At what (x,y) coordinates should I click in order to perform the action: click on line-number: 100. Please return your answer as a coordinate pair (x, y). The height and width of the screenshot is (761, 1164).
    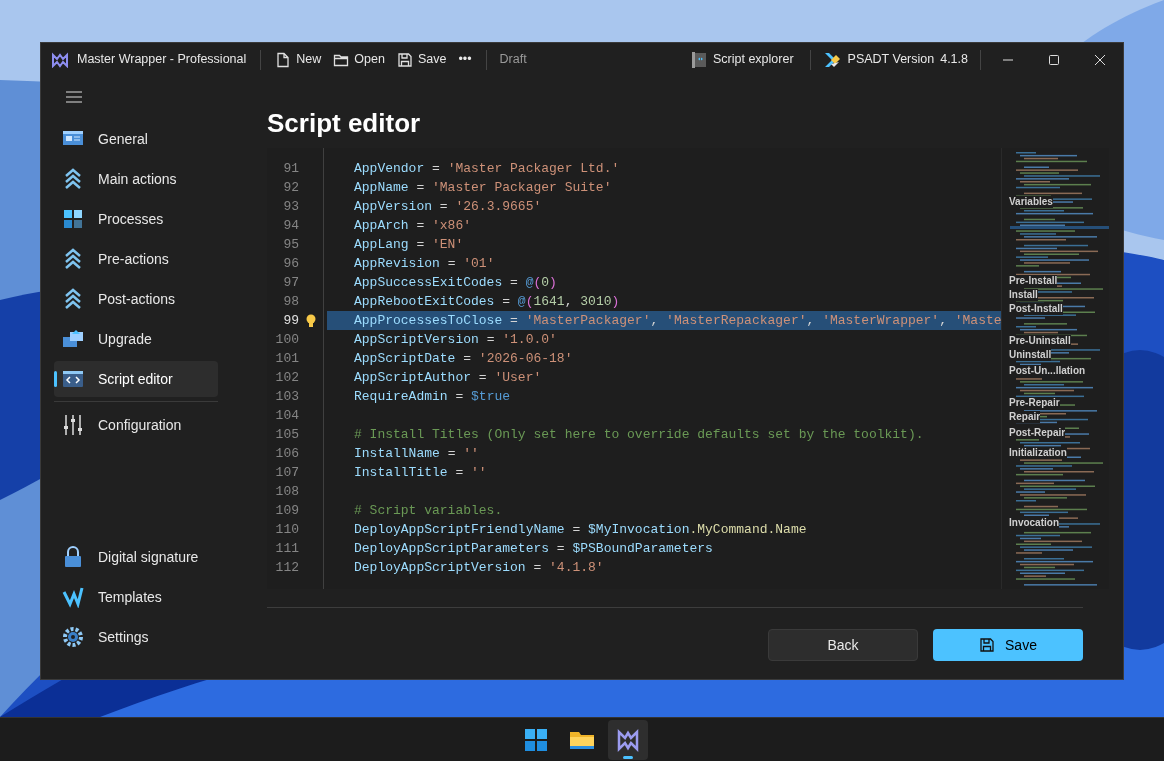
    Looking at the image, I should click on (286, 340).